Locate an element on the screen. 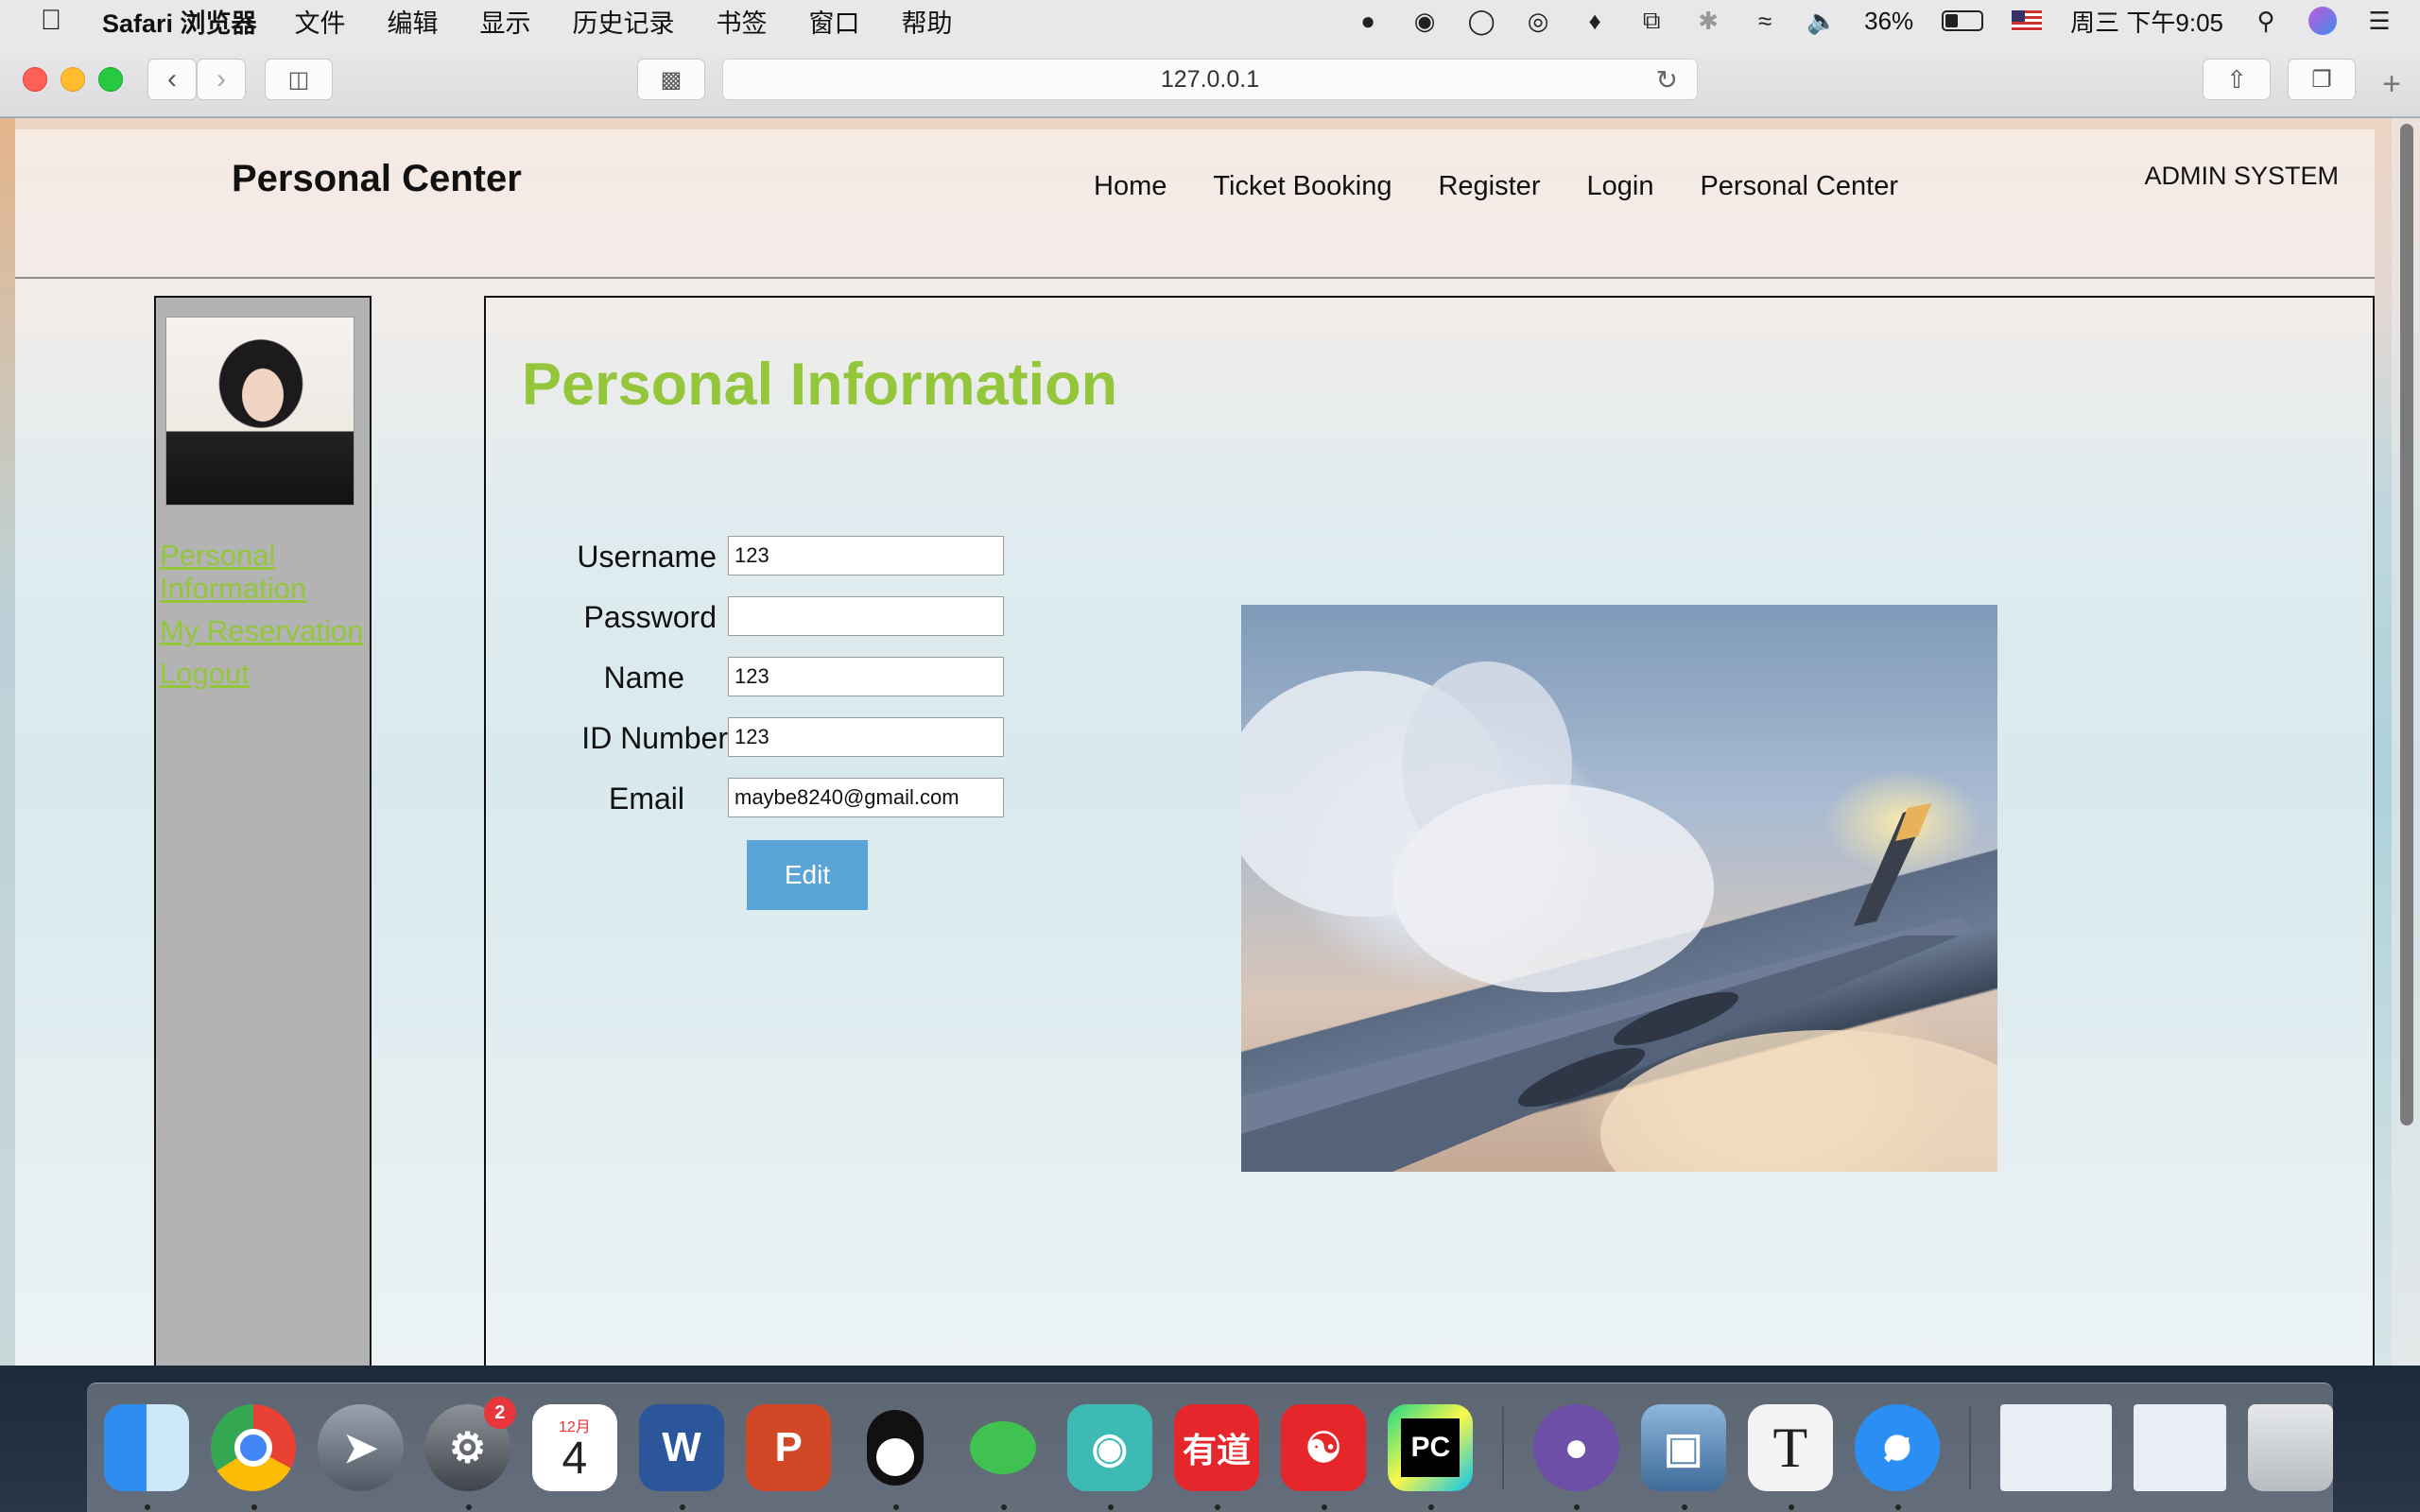  typora-letter: T is located at coordinates (1790, 1447).